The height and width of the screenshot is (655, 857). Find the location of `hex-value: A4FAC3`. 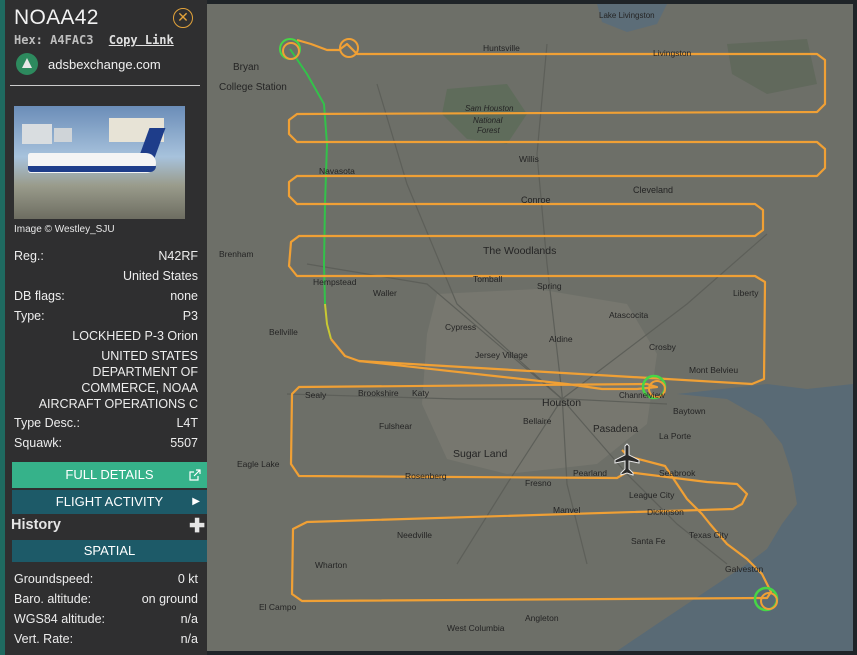

hex-value: A4FAC3 is located at coordinates (72, 40).